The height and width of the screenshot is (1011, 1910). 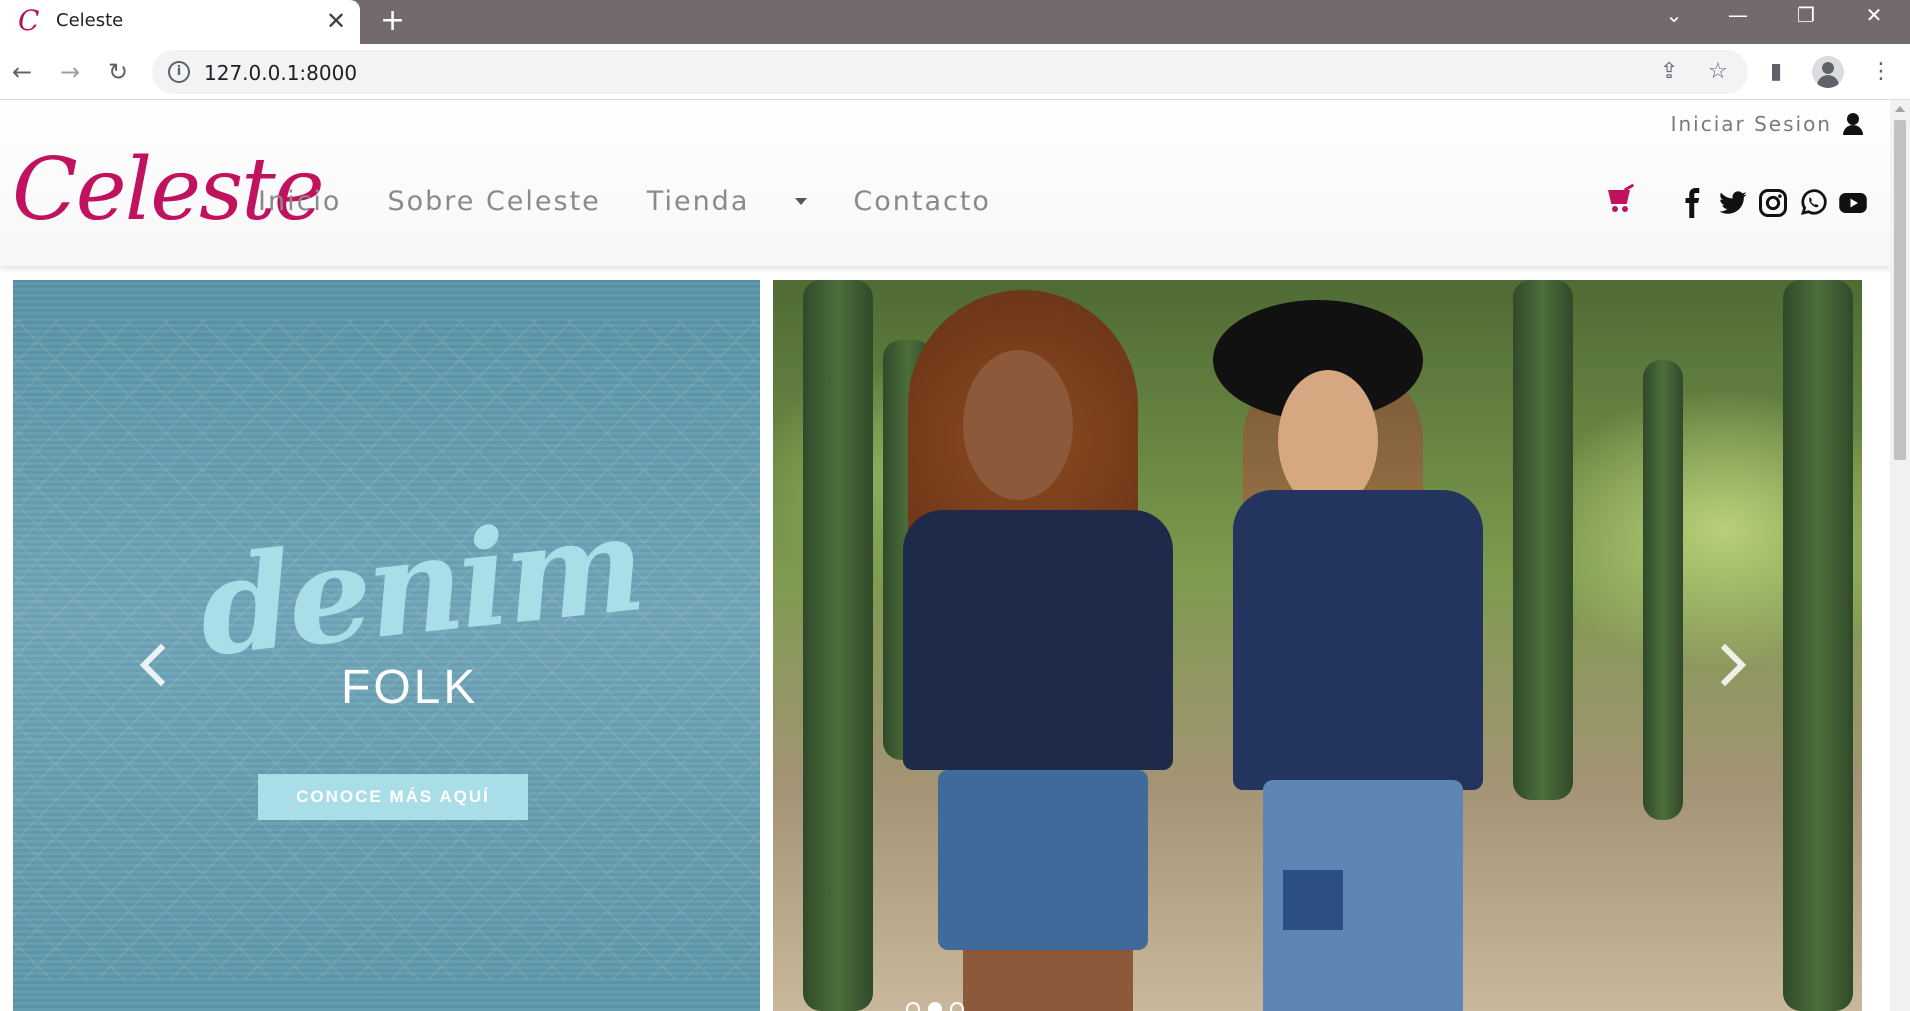 I want to click on browser-tab-strip: C Celeste ✕ + ⌄ — ❐ ✕, so click(x=955, y=22).